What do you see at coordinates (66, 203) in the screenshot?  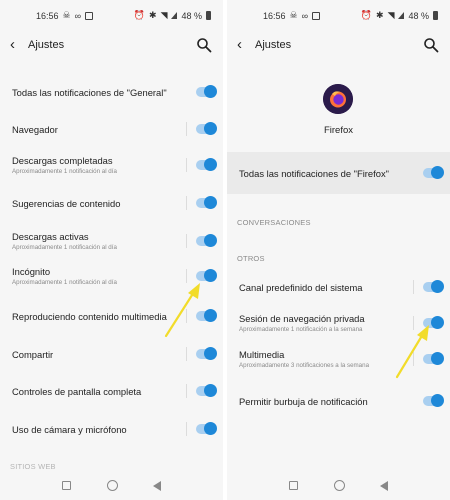 I see `channel-label: Sugerencias de contenido` at bounding box center [66, 203].